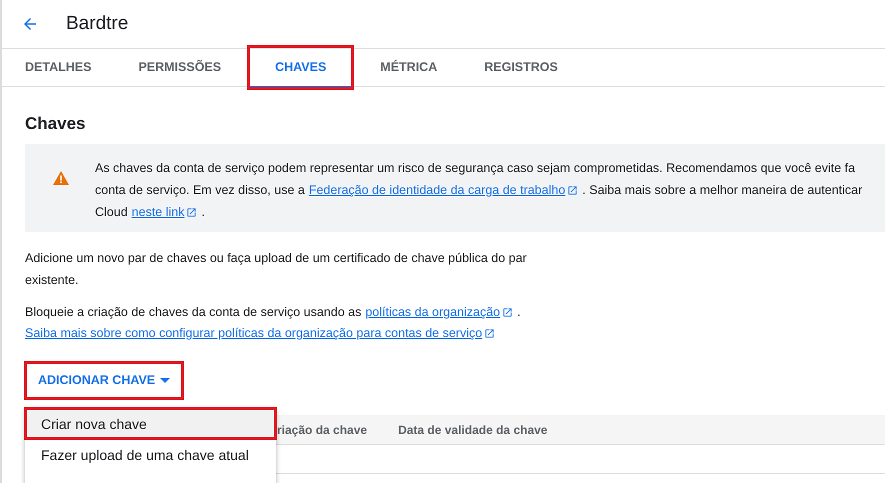 The image size is (885, 483). What do you see at coordinates (150, 454) in the screenshot?
I see `menu-item: Fazer upload de uma chave atual` at bounding box center [150, 454].